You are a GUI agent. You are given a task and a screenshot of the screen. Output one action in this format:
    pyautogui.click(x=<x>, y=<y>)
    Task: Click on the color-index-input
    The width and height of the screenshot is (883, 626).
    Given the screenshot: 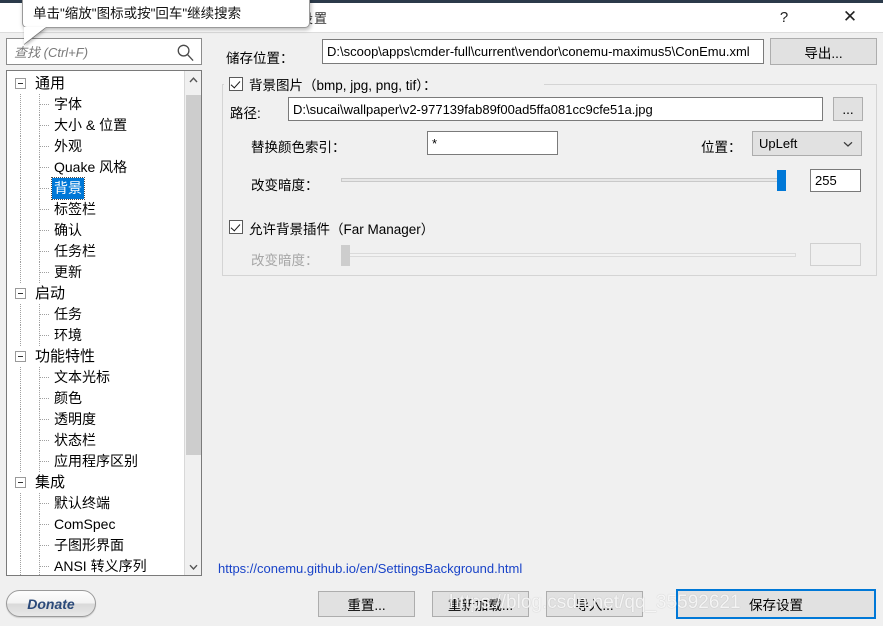 What is the action you would take?
    pyautogui.click(x=492, y=143)
    